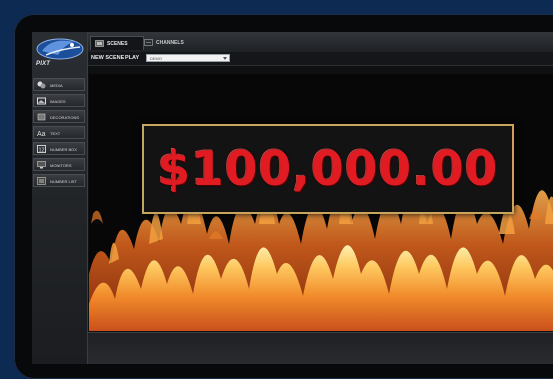 The height and width of the screenshot is (379, 553). I want to click on scene-toolbar: NEW SCENE PLAY DEMO, so click(320, 59).